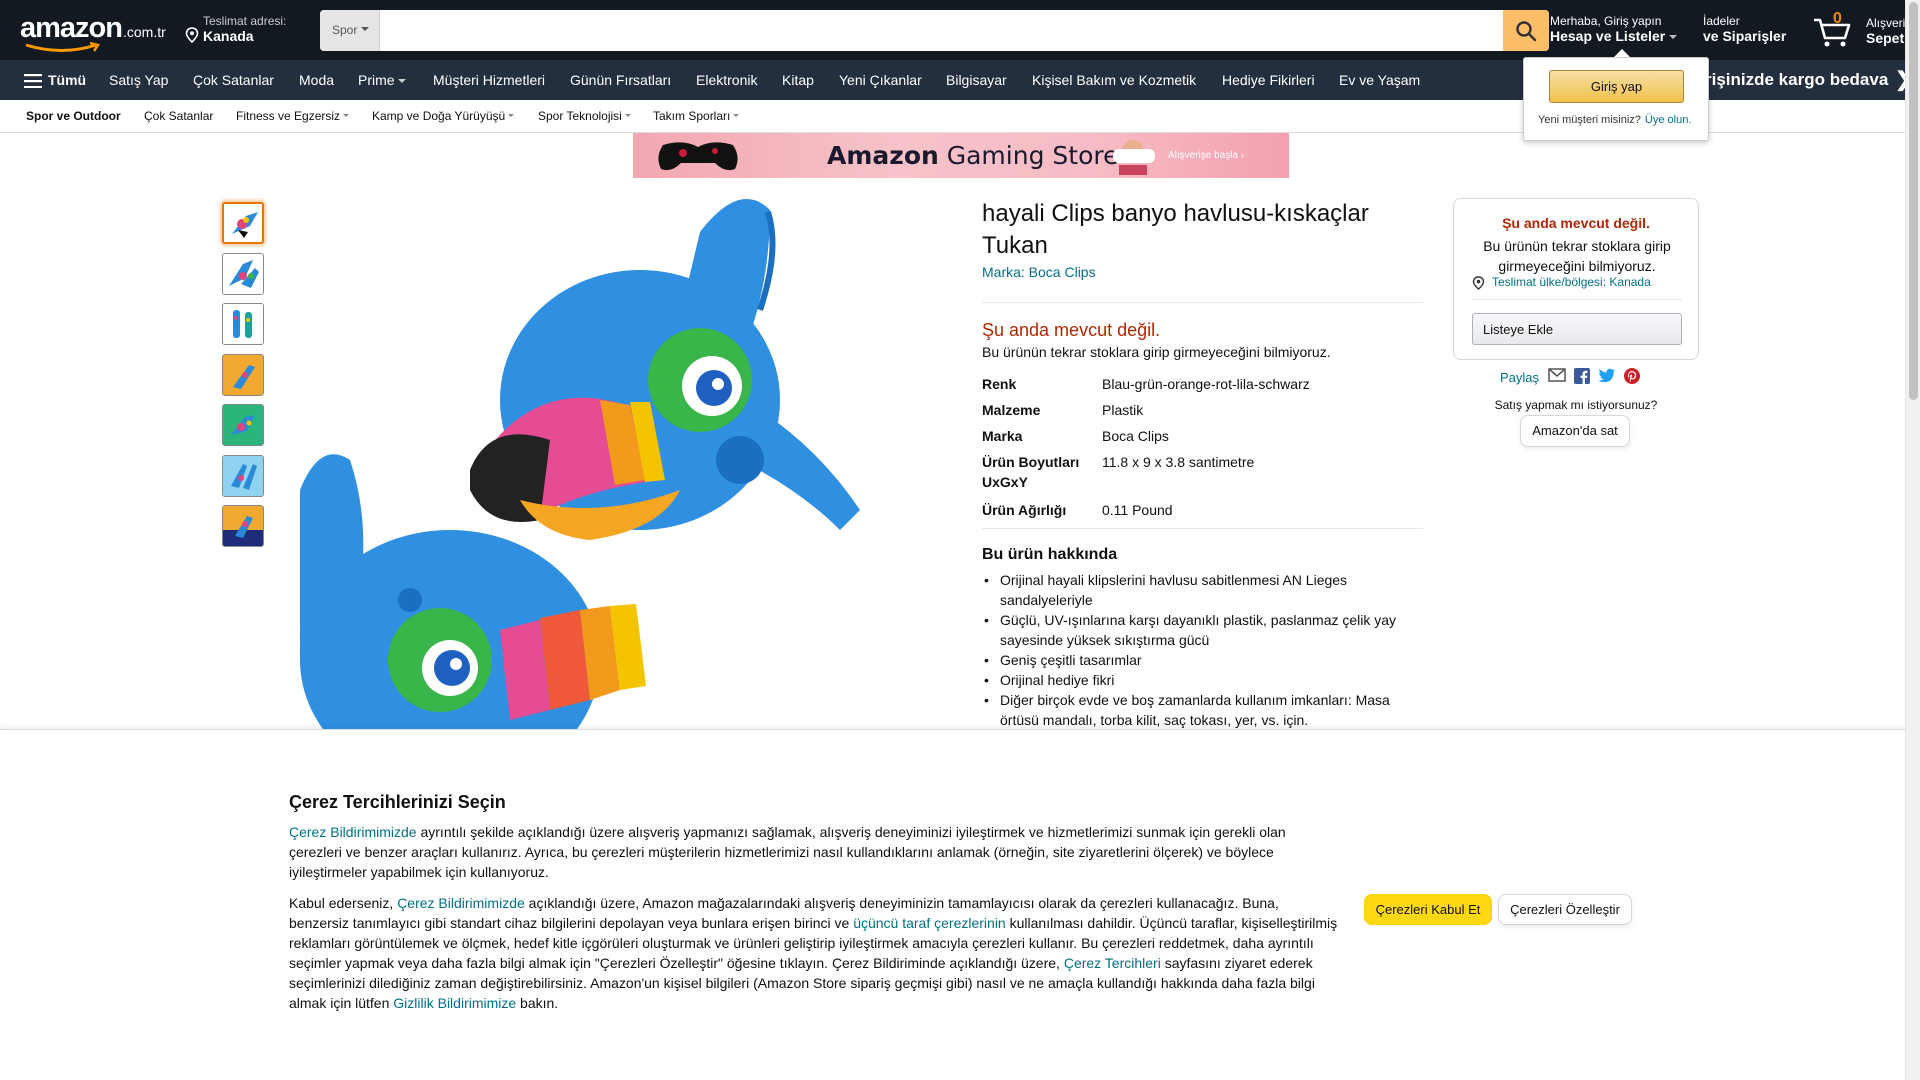  What do you see at coordinates (1112, 963) in the screenshot?
I see `cookie-preferences-link: Çerez Tercihleri` at bounding box center [1112, 963].